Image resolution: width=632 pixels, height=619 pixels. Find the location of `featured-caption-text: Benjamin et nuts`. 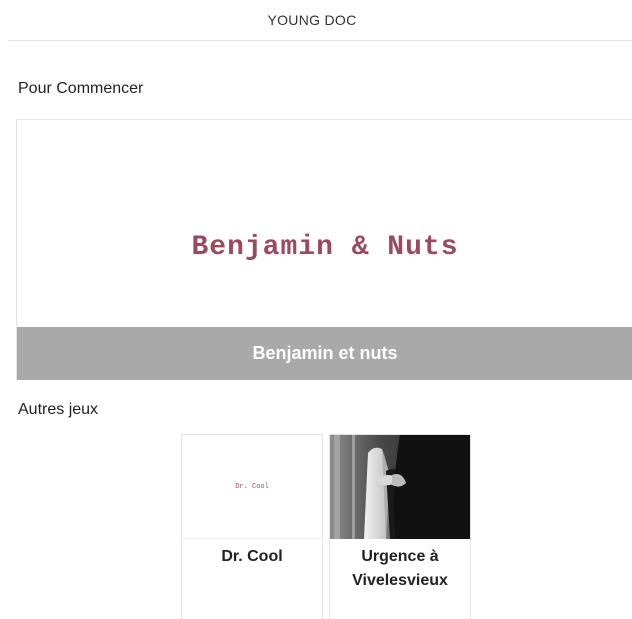

featured-caption-text: Benjamin et nuts is located at coordinates (325, 353).